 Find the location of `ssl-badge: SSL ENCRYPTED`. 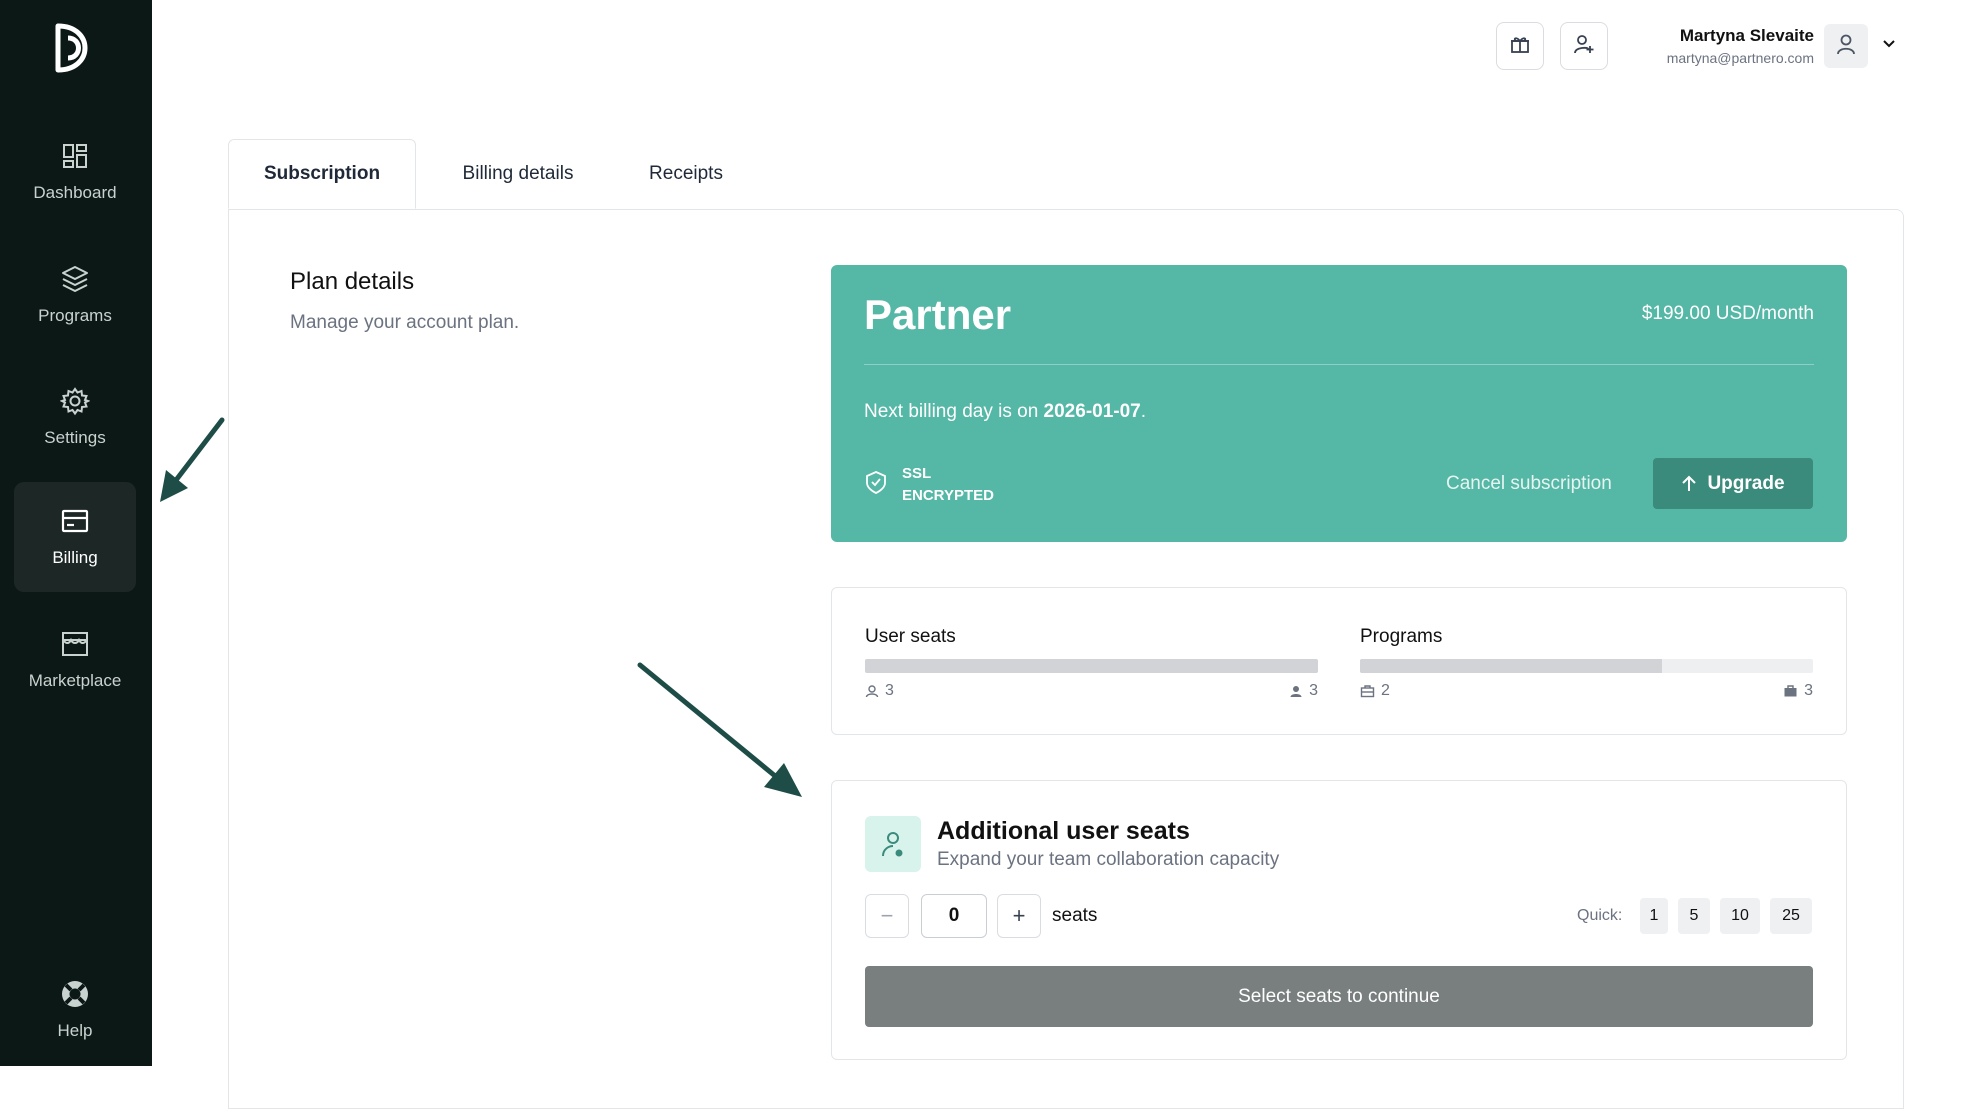

ssl-badge: SSL ENCRYPTED is located at coordinates (929, 485).